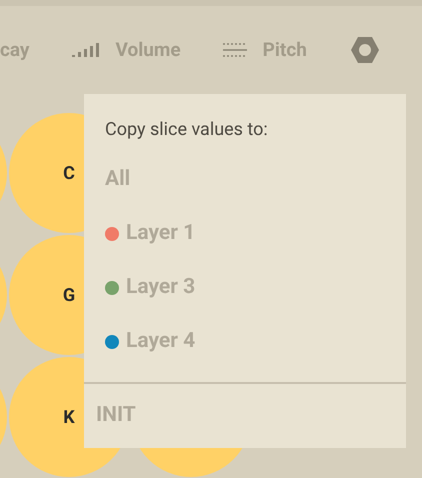 The width and height of the screenshot is (422, 478). What do you see at coordinates (86, 50) in the screenshot?
I see `signal-bars-icon` at bounding box center [86, 50].